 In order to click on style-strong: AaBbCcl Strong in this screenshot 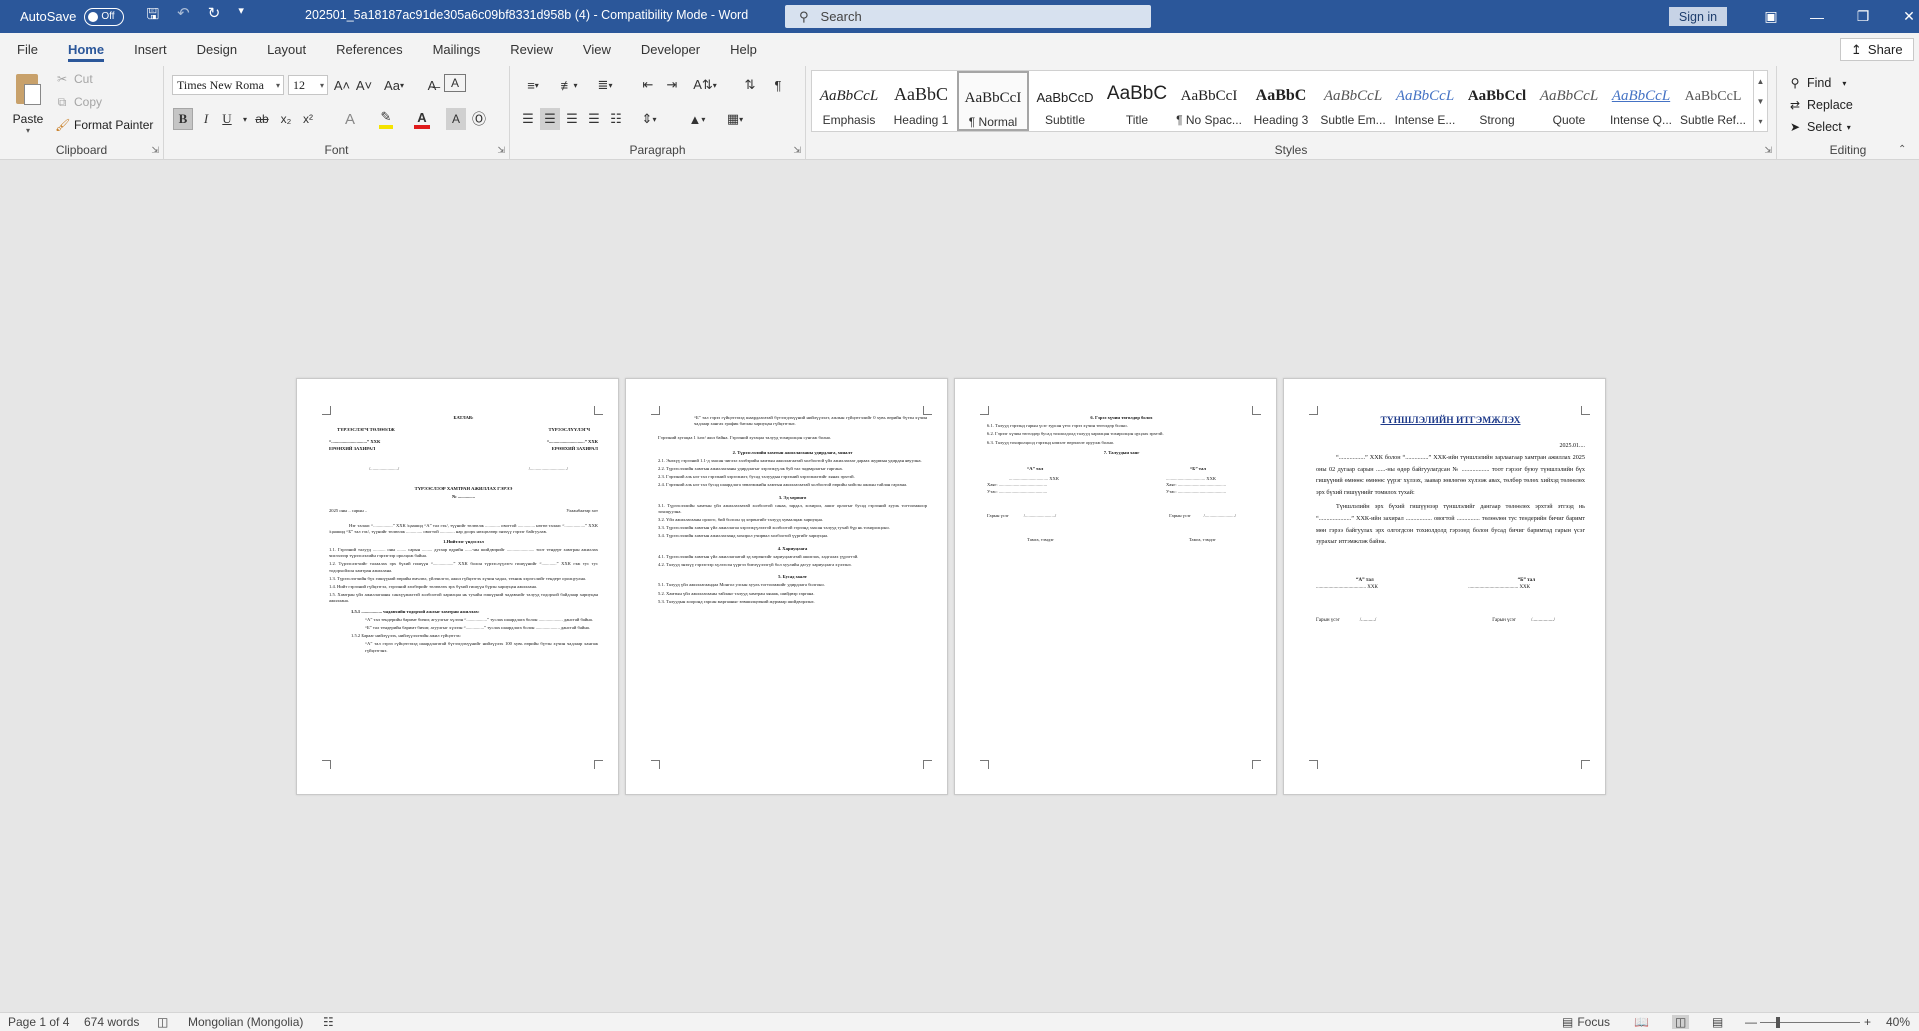, I will do `click(1497, 101)`.